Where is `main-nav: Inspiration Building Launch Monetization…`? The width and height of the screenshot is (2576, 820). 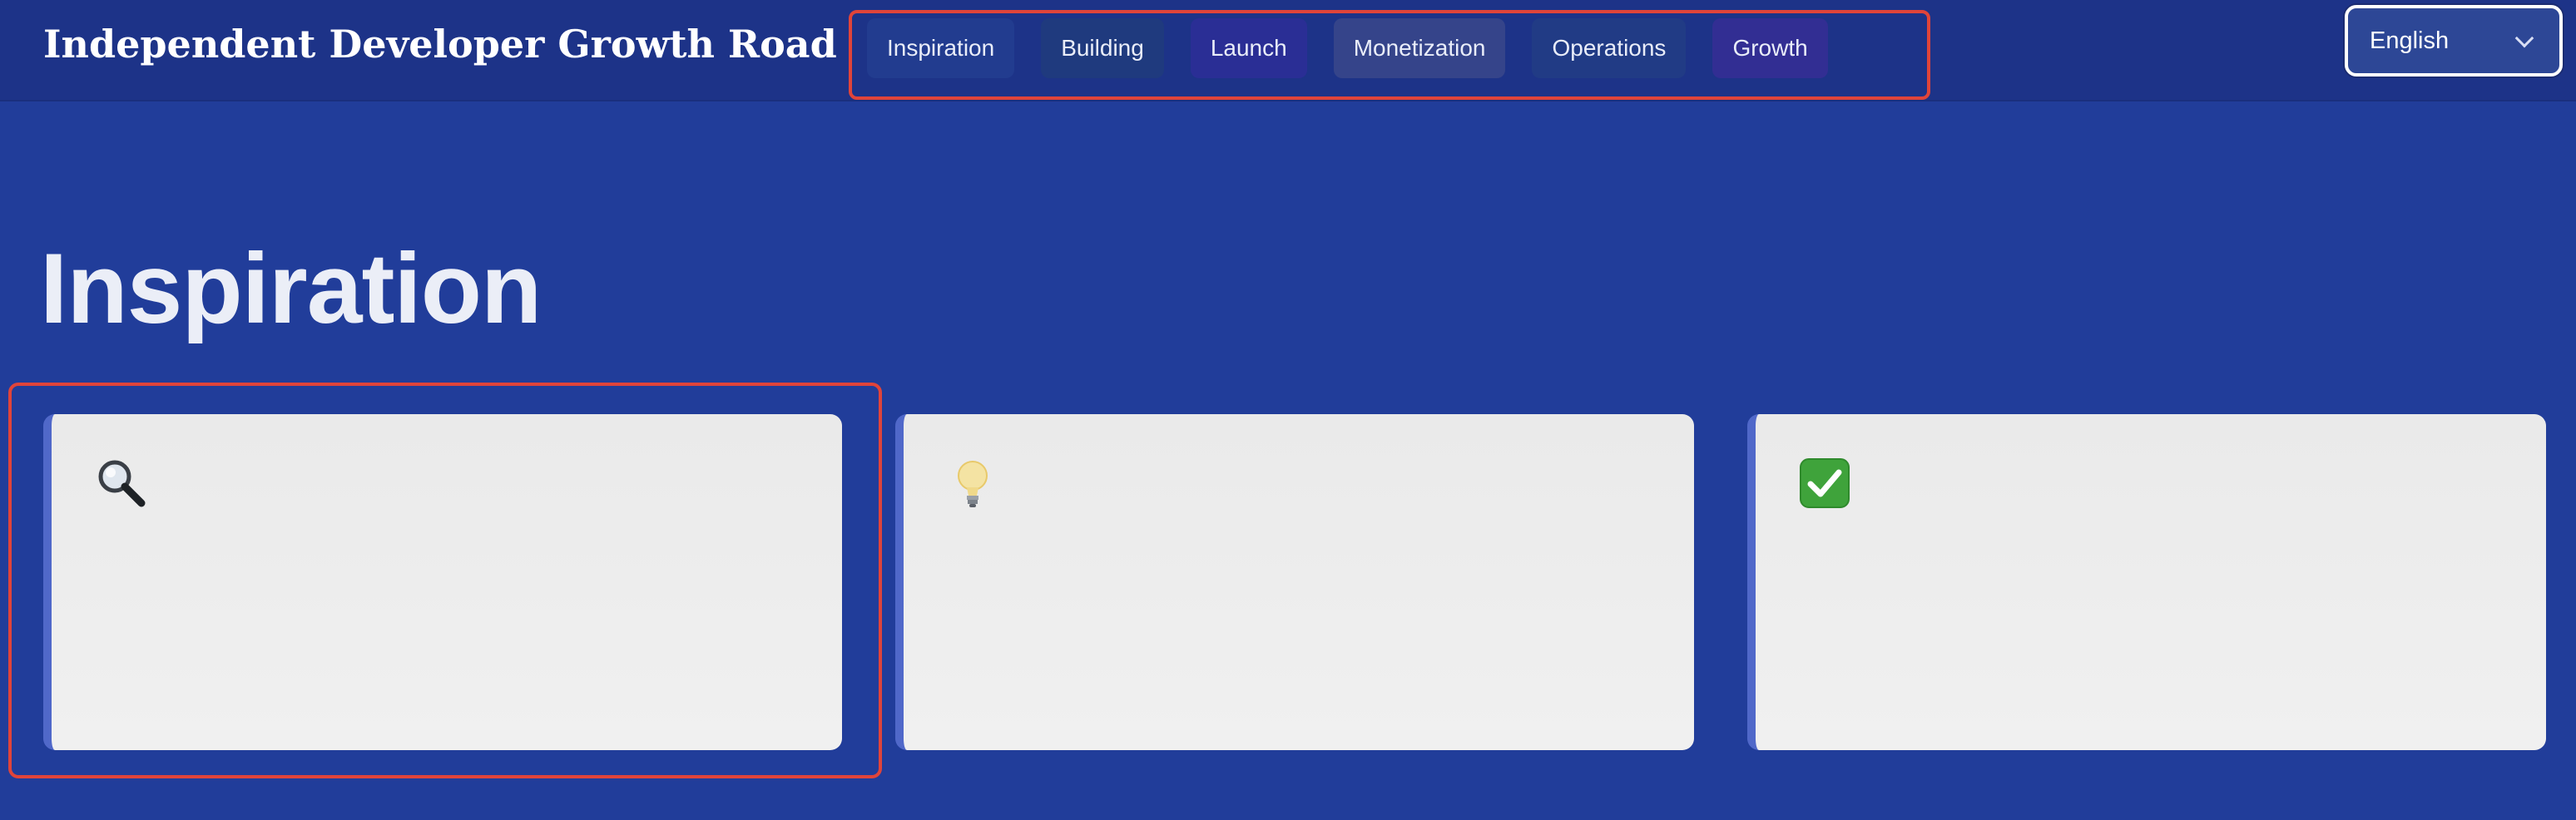 main-nav: Inspiration Building Launch Monetization… is located at coordinates (1347, 48).